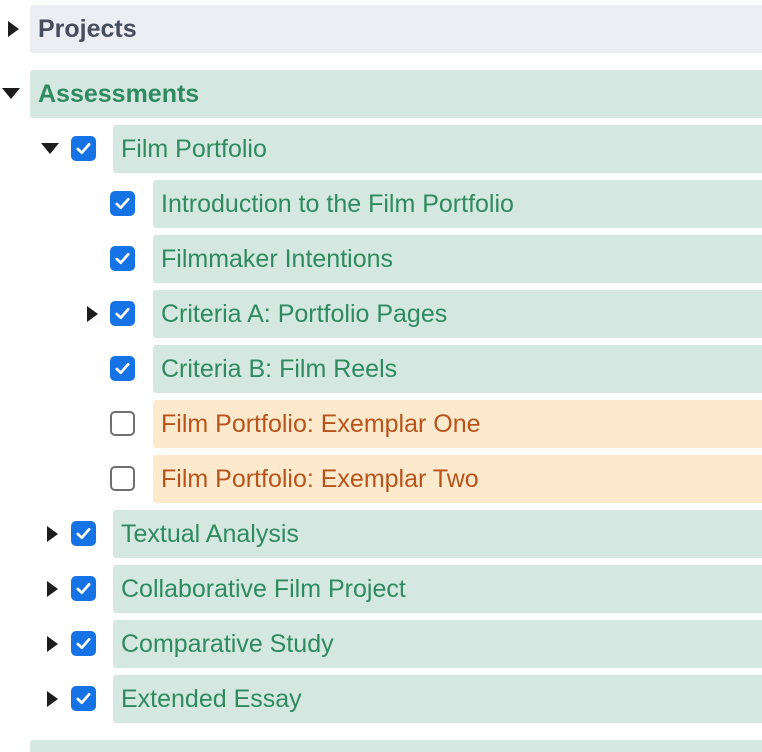 This screenshot has height=752, width=762. Describe the element at coordinates (396, 746) in the screenshot. I see `row-label-reading-files: Reading Files` at that location.